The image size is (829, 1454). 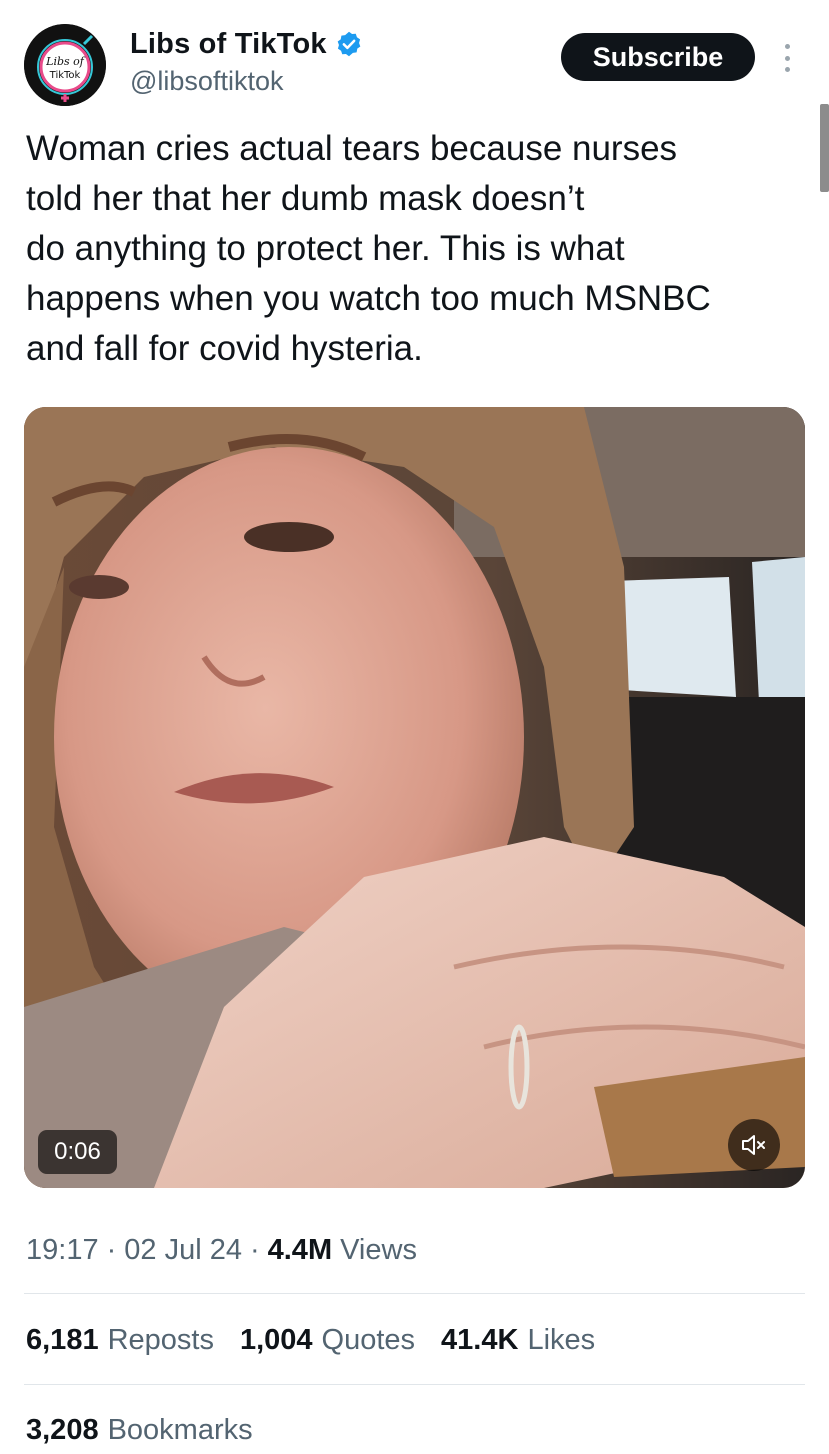 I want to click on quotes-count: 1,004, so click(x=276, y=1339).